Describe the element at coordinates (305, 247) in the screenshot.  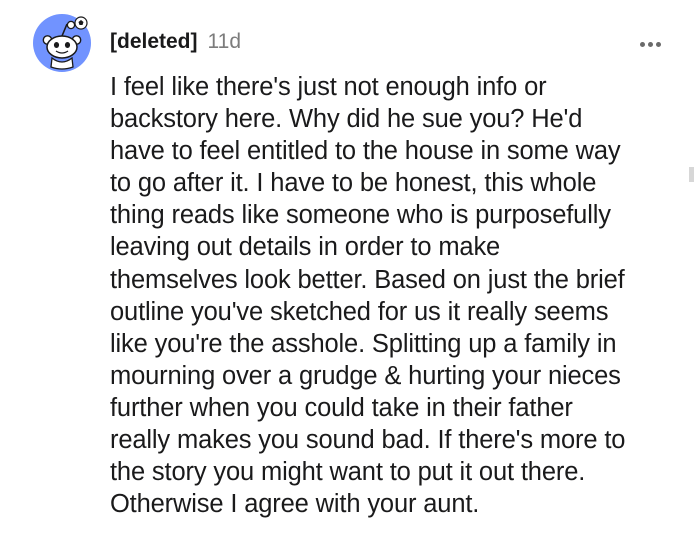
I see `comment-body-line: leaving out details in order to make` at that location.